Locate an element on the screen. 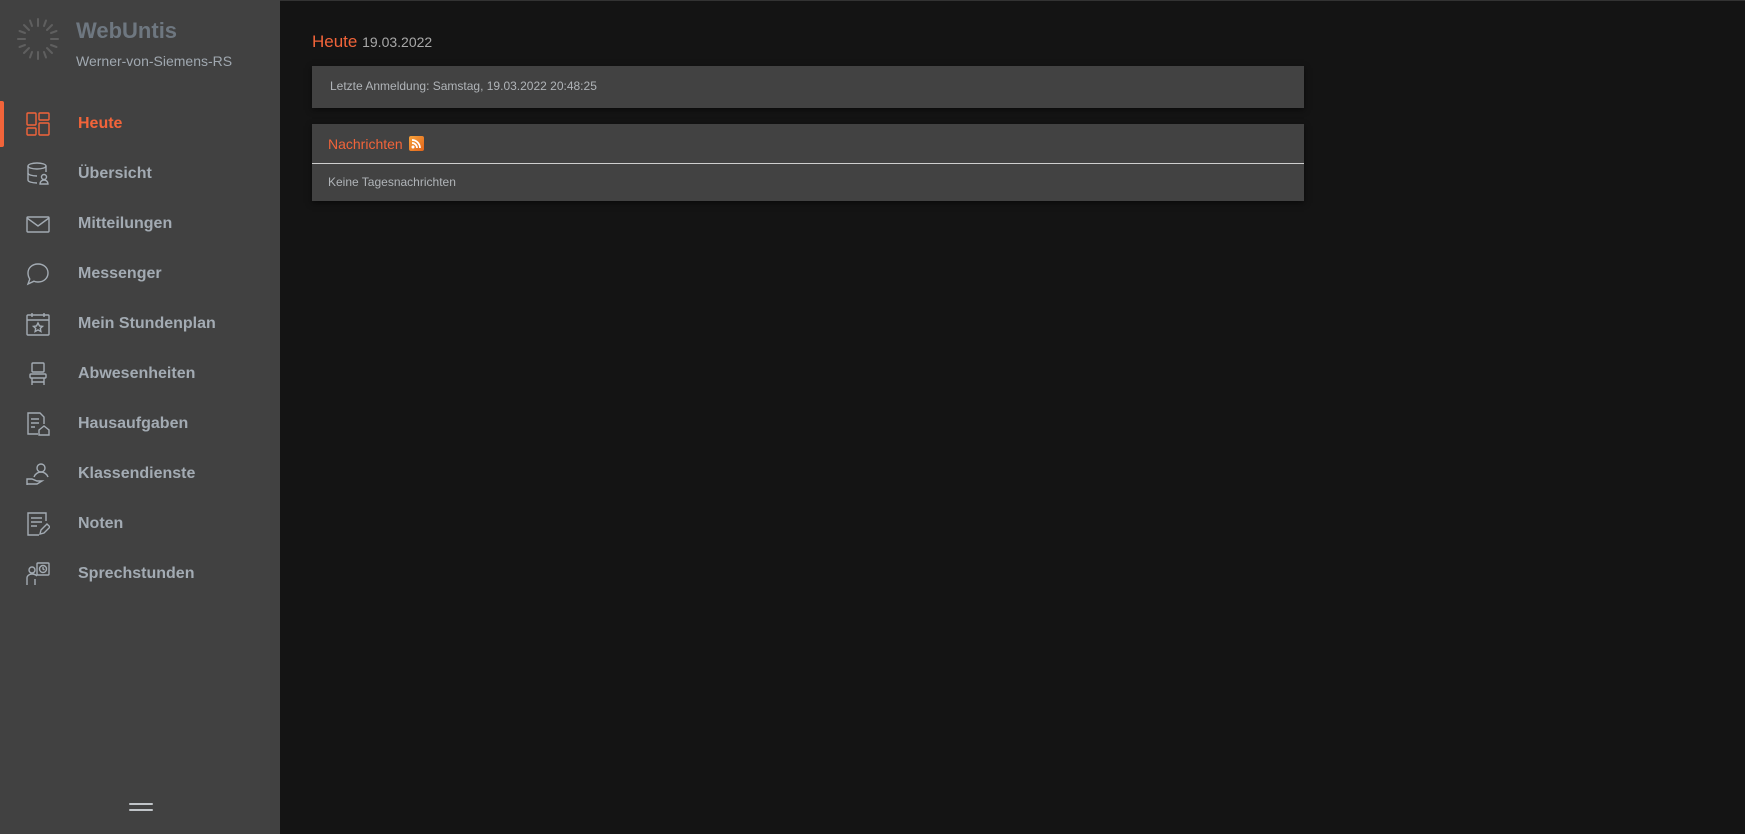 The height and width of the screenshot is (834, 1745). page-date: 19.03.2022 is located at coordinates (397, 42).